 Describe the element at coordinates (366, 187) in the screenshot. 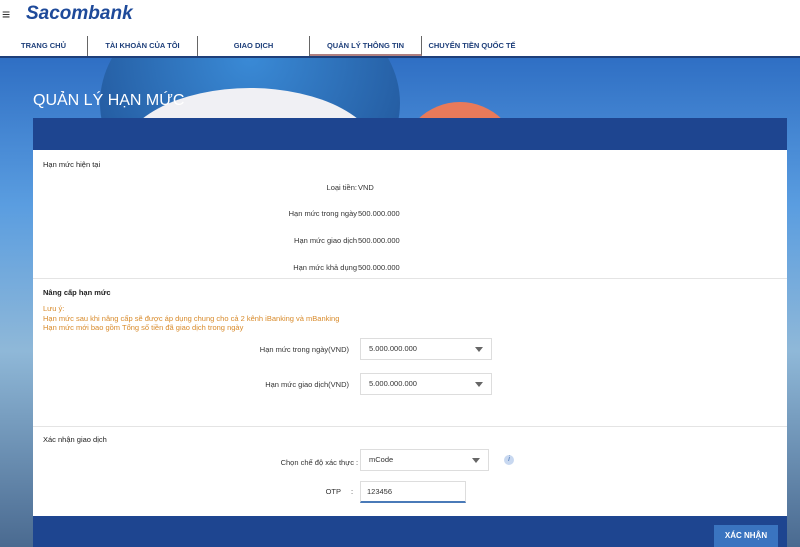

I see `currency-value: VND` at that location.